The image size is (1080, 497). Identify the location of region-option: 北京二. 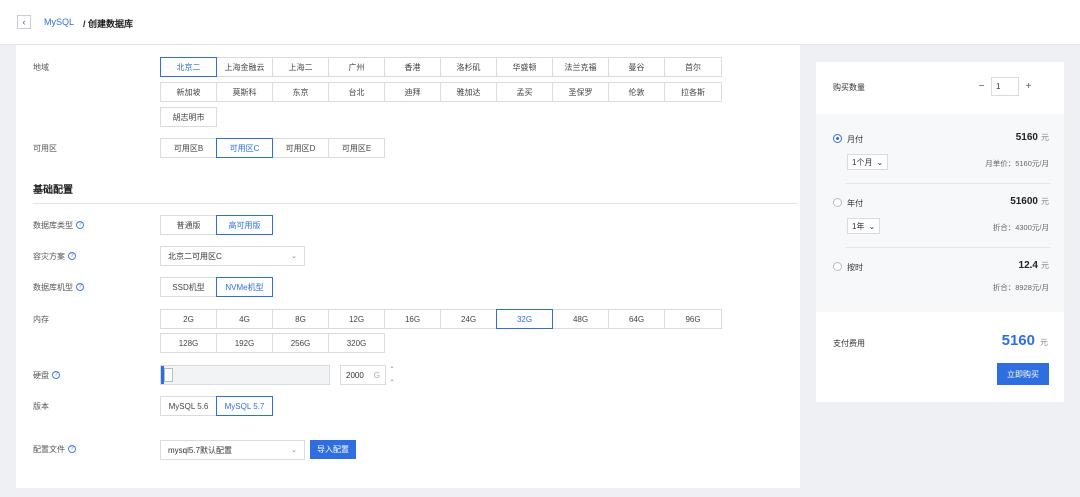
(188, 67).